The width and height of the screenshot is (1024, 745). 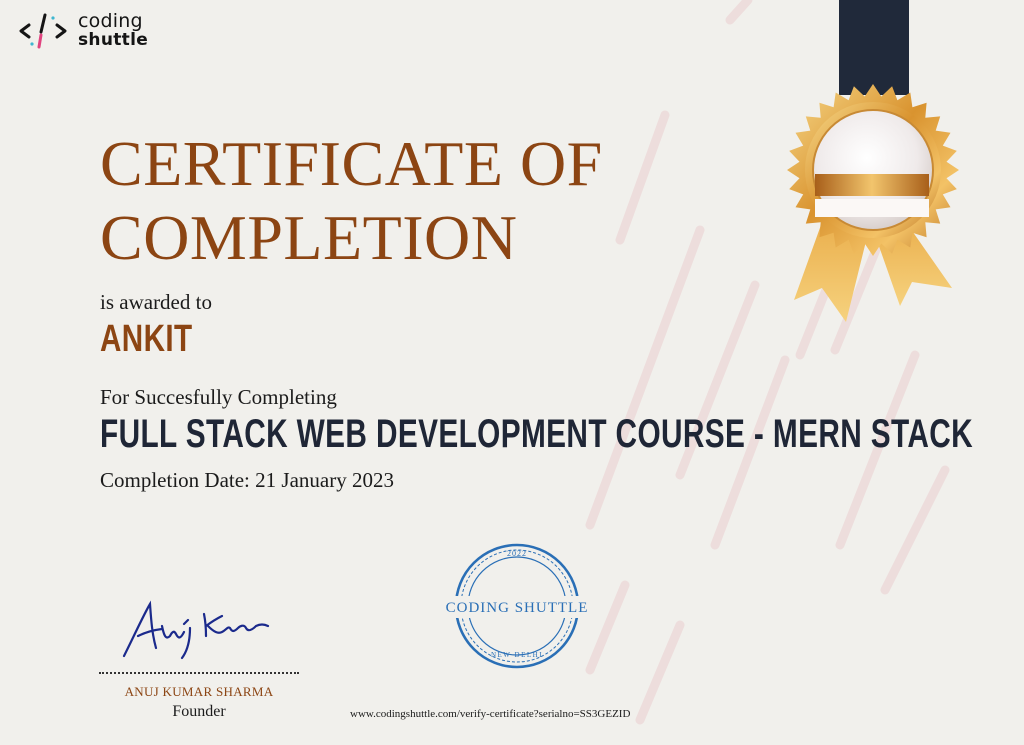 What do you see at coordinates (113, 40) in the screenshot?
I see `logo-word-shuttle: shuttle` at bounding box center [113, 40].